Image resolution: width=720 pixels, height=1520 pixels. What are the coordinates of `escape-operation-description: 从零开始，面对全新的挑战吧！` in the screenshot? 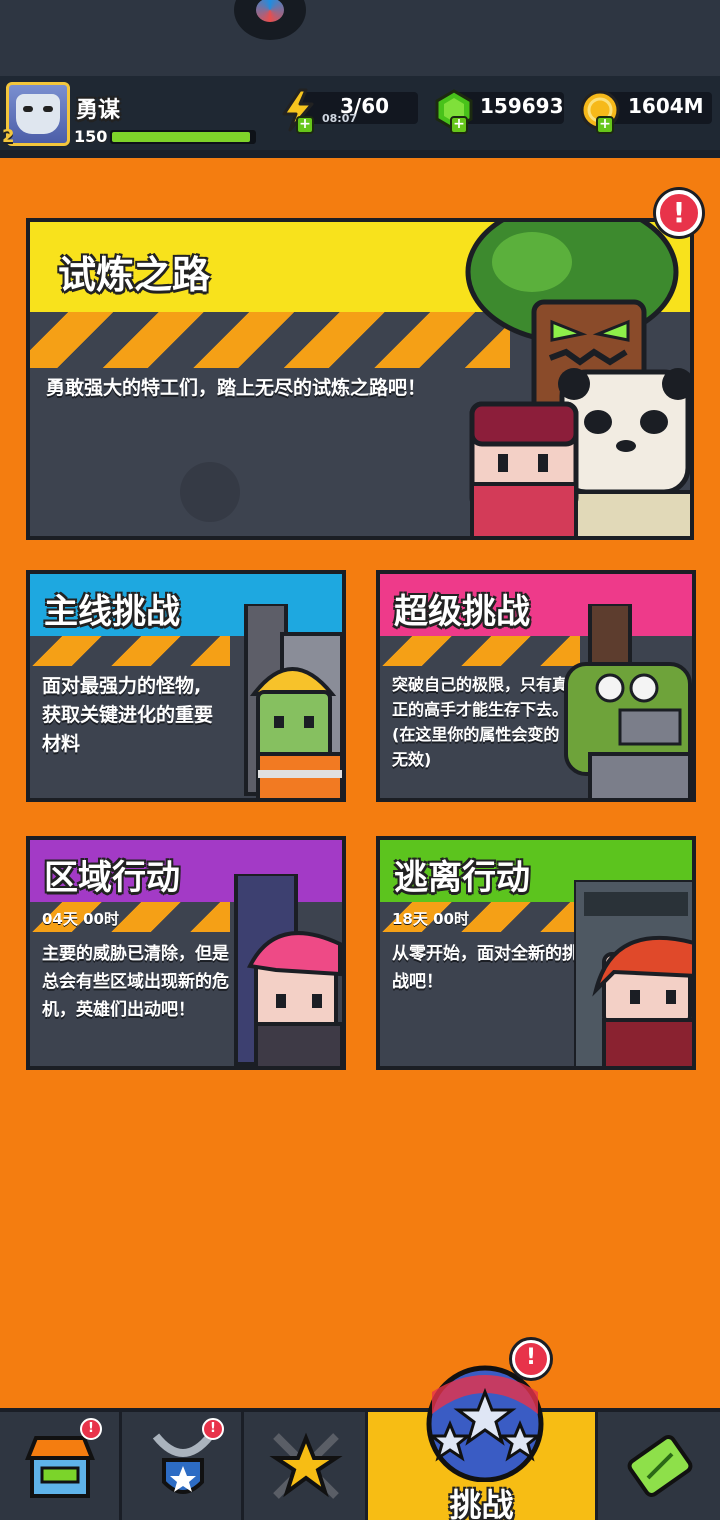 It's located at (485, 968).